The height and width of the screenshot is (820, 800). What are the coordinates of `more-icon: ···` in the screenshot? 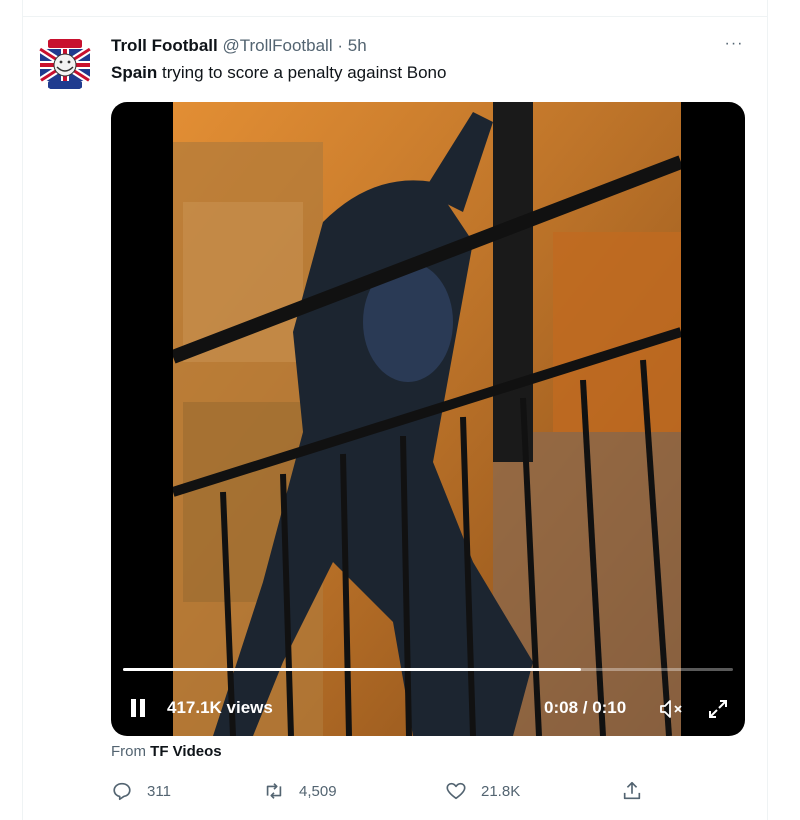 It's located at (734, 46).